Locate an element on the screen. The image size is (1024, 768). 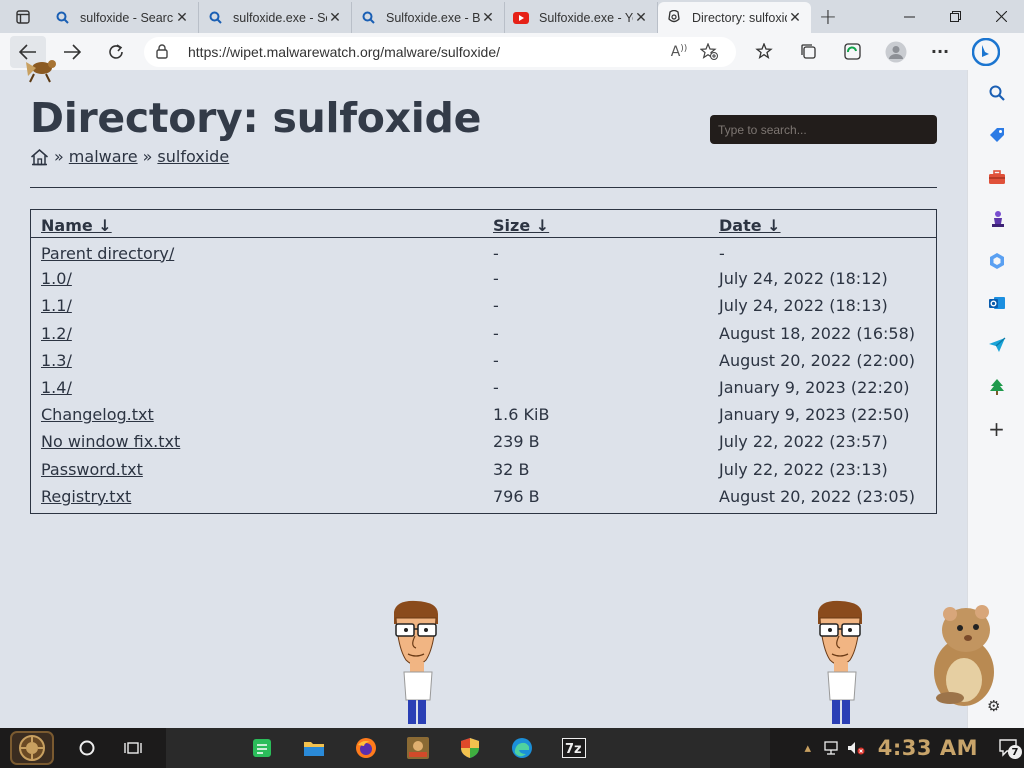
column-header-size: Size ↓ is located at coordinates (596, 224).